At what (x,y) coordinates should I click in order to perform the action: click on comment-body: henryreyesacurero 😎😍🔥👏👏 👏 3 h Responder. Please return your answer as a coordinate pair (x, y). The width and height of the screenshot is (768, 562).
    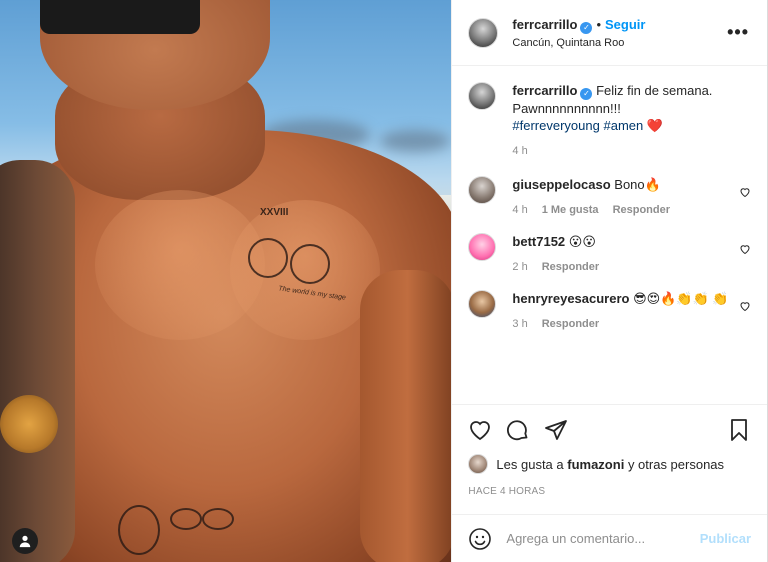
    Looking at the image, I should click on (626, 311).